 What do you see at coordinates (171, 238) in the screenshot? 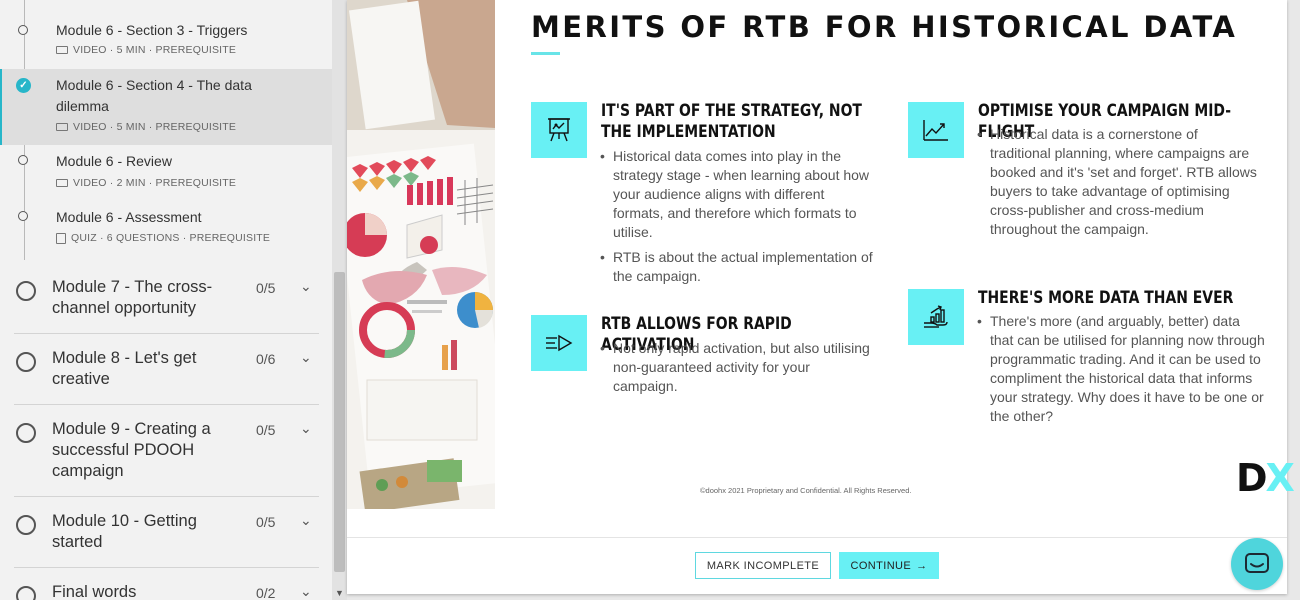
I see `lesson-meta-text: QUIZ · 6 QUESTIONS · PREREQUISITE` at bounding box center [171, 238].